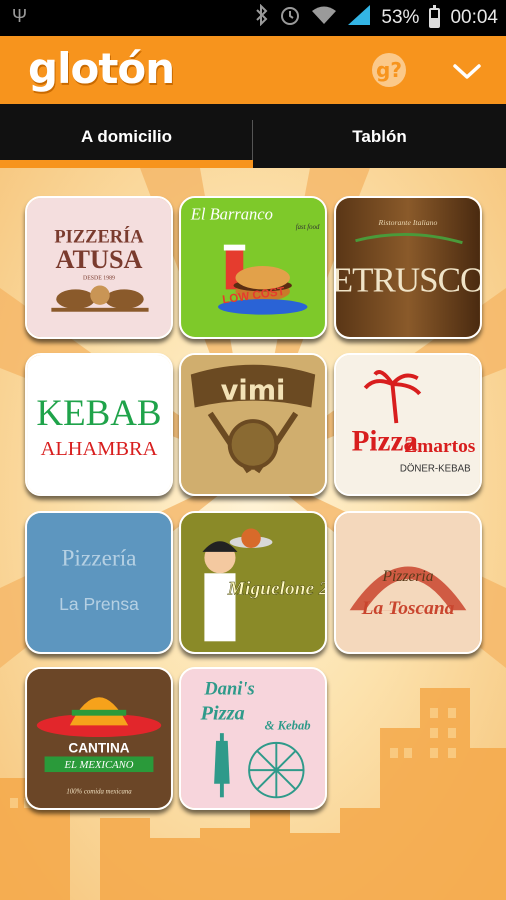 The width and height of the screenshot is (506, 900). I want to click on tile-caption: 100% comida mexicana, so click(99, 791).